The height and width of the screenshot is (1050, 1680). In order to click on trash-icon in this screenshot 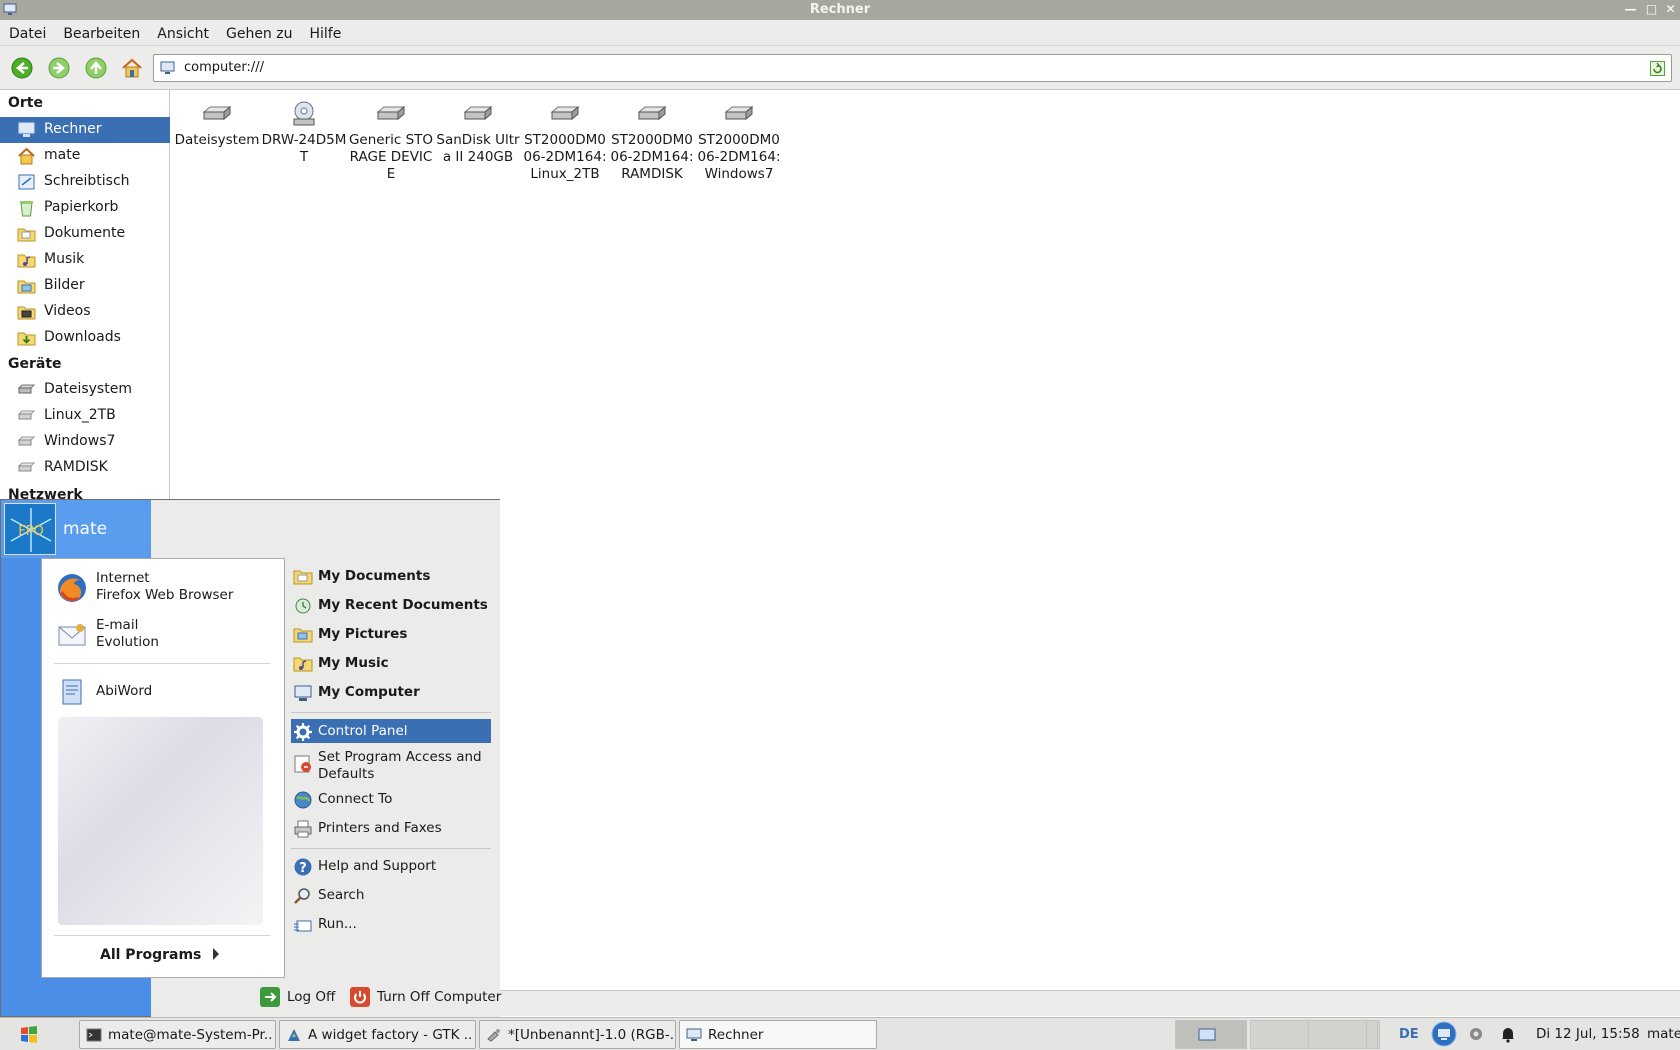, I will do `click(26, 209)`.